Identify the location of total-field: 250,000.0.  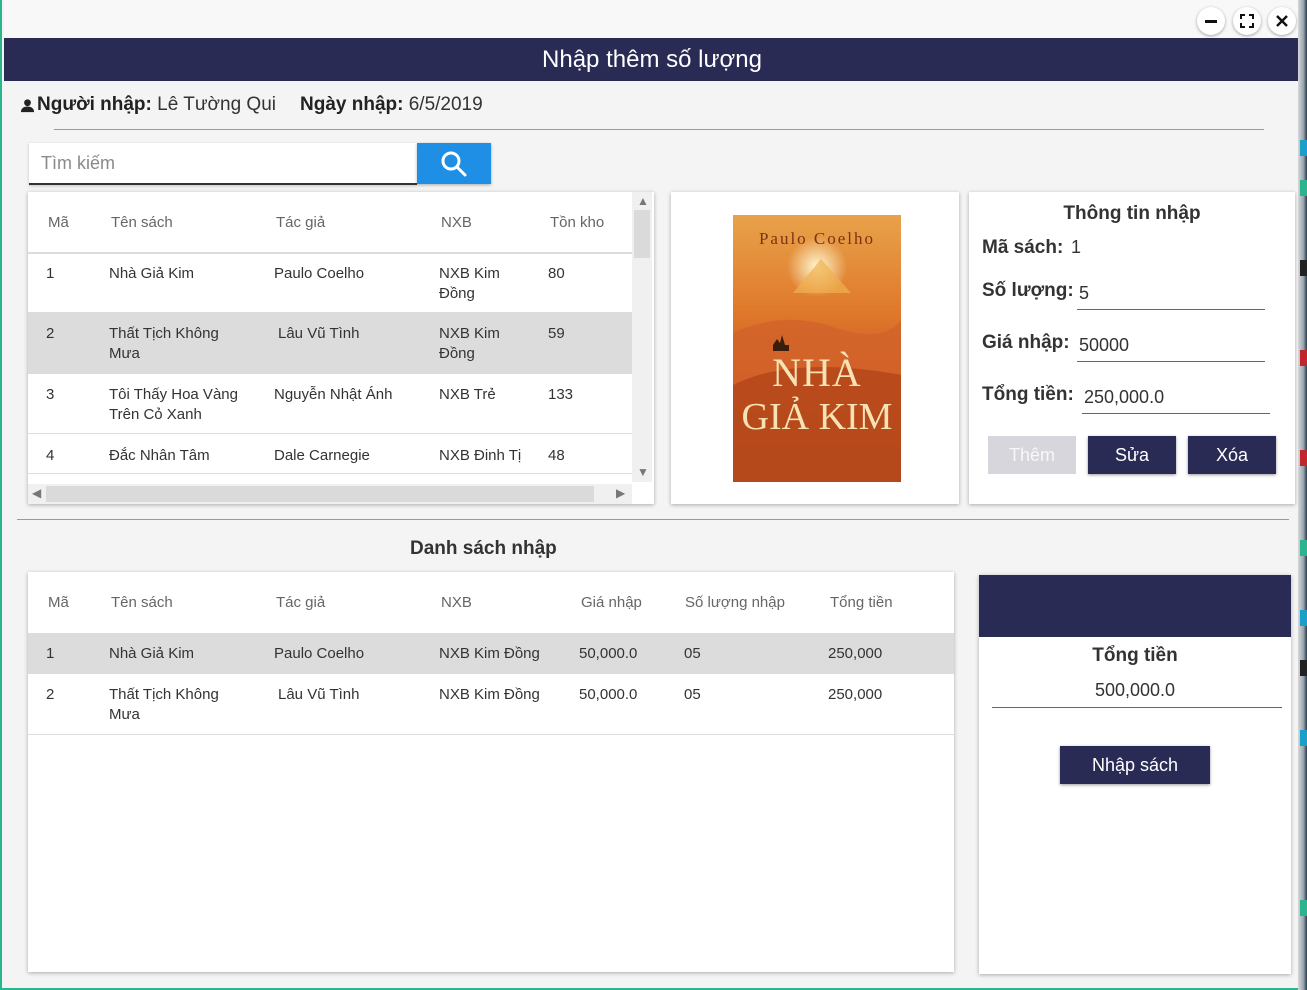
(1124, 397).